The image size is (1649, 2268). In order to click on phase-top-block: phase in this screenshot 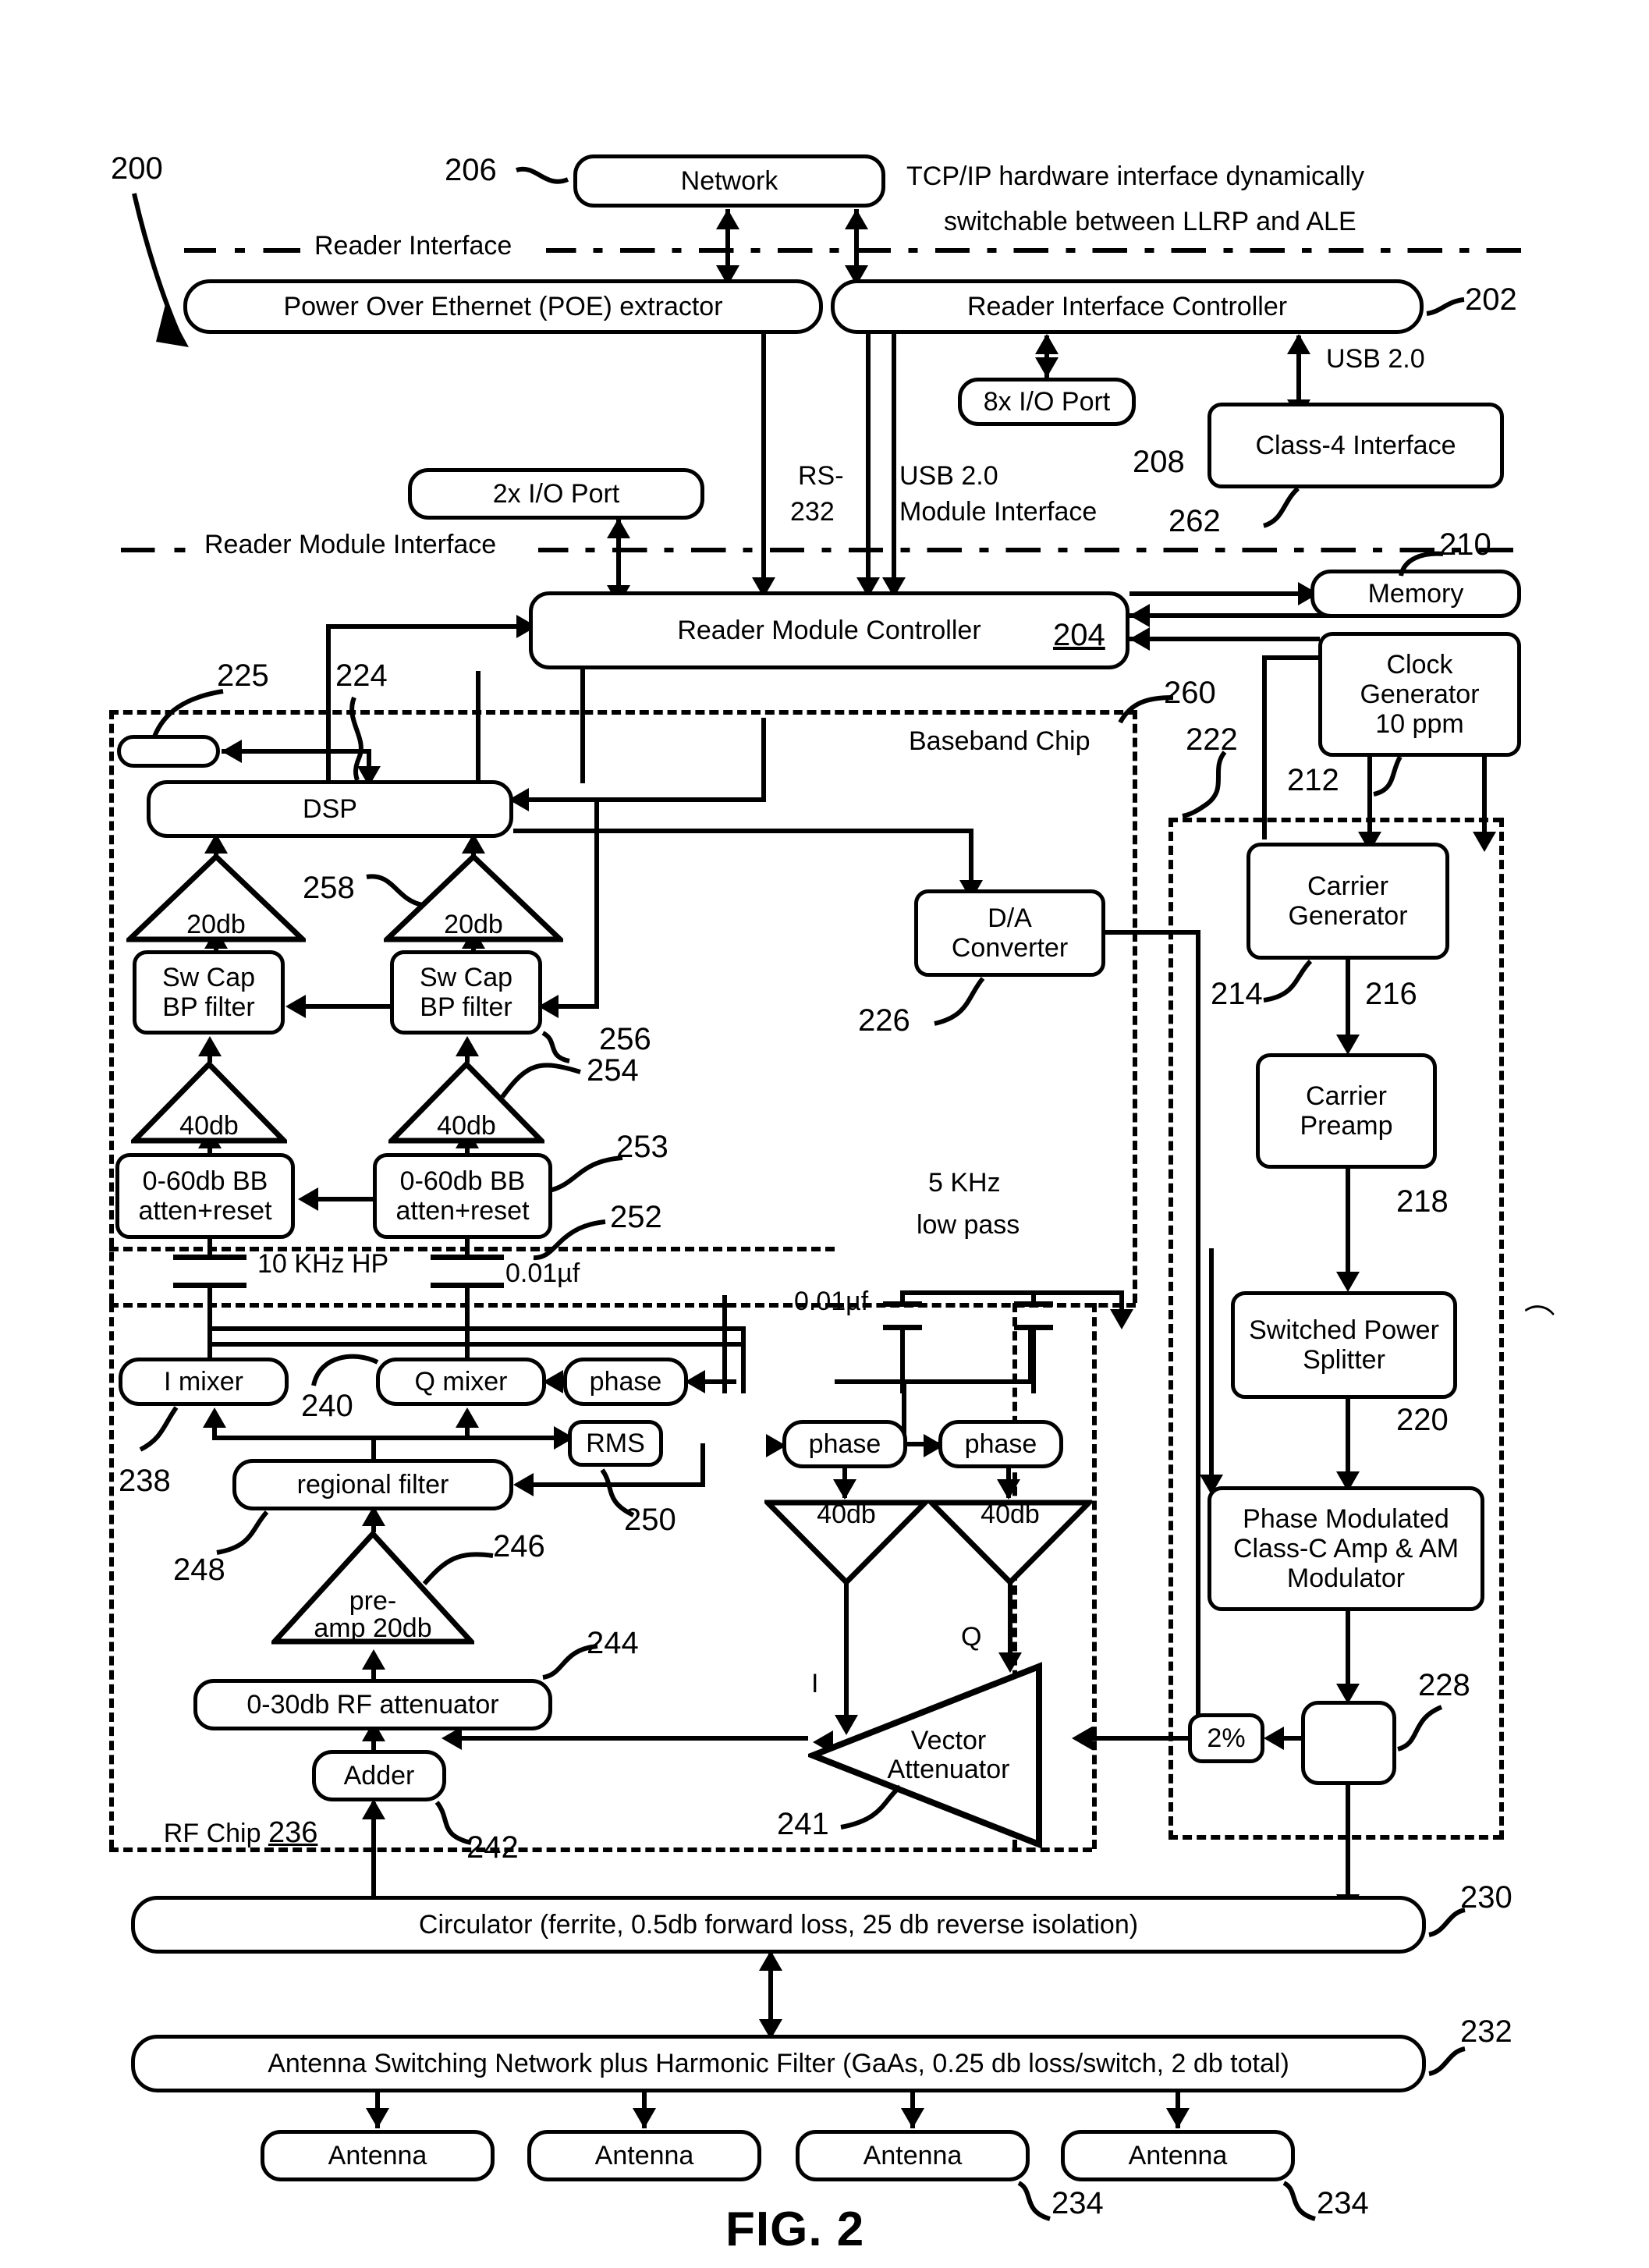, I will do `click(626, 1382)`.